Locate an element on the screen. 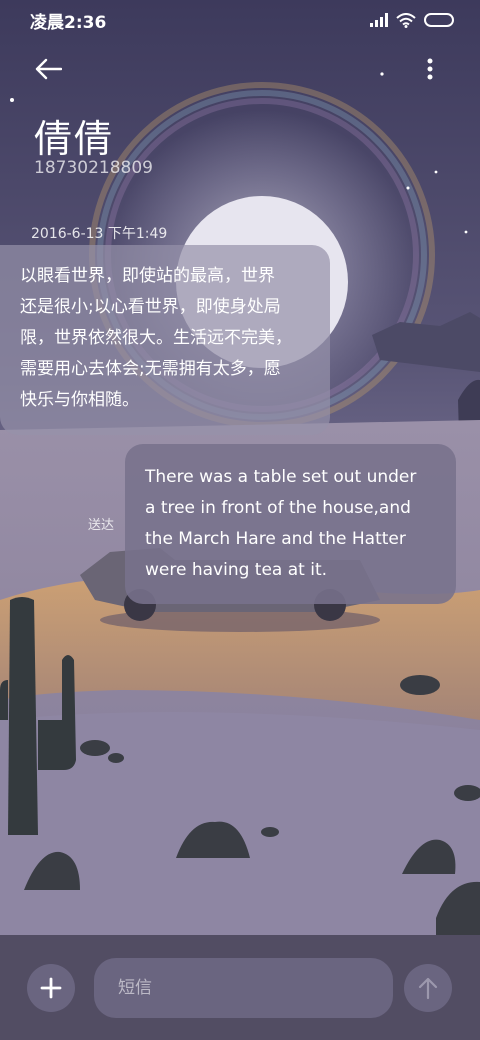 The width and height of the screenshot is (480, 1040). arrow-up-icon is located at coordinates (428, 988).